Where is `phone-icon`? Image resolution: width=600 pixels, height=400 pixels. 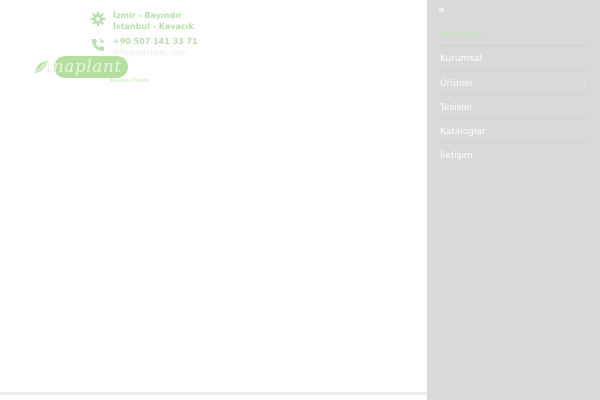
phone-icon is located at coordinates (98, 45).